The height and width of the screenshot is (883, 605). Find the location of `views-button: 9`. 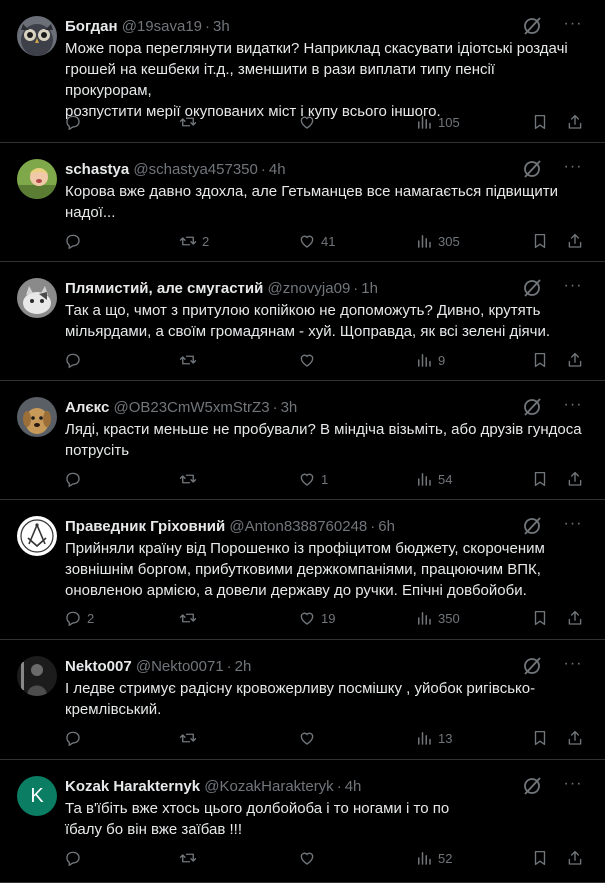

views-button: 9 is located at coordinates (430, 360).